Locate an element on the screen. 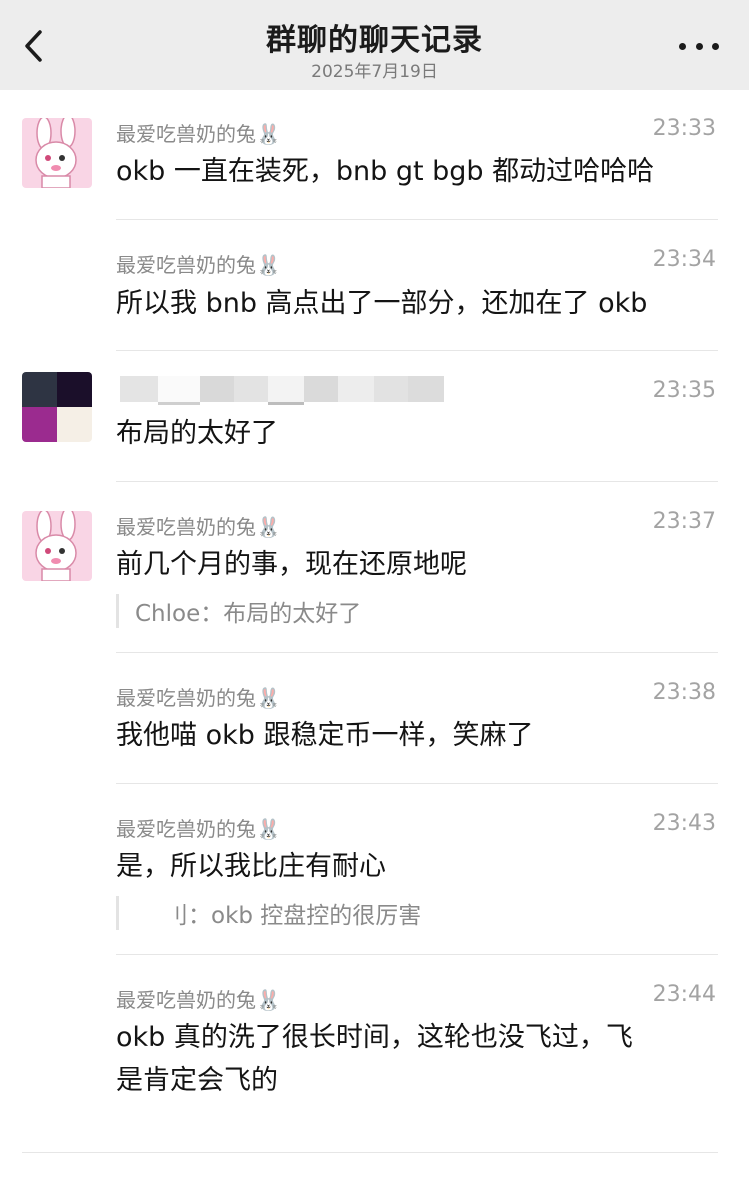  message-text: 我他喵 okb 跟稳定币一样，笑麻了 is located at coordinates (325, 735).